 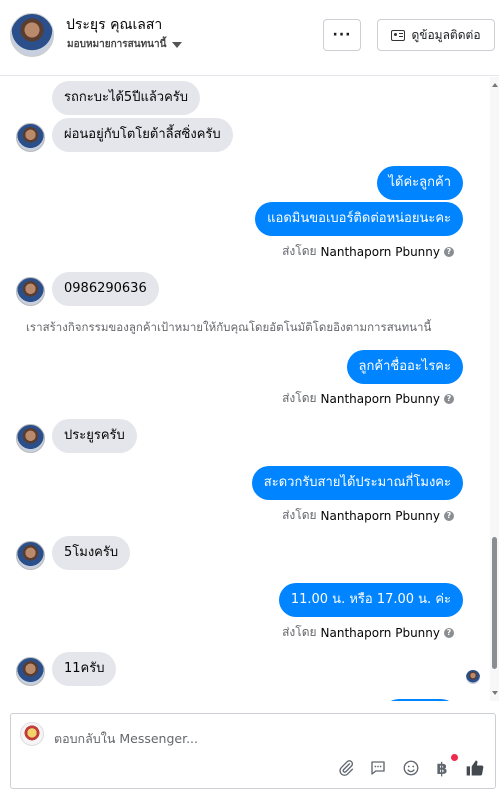 What do you see at coordinates (475, 768) in the screenshot?
I see `thumbs-up-icon` at bounding box center [475, 768].